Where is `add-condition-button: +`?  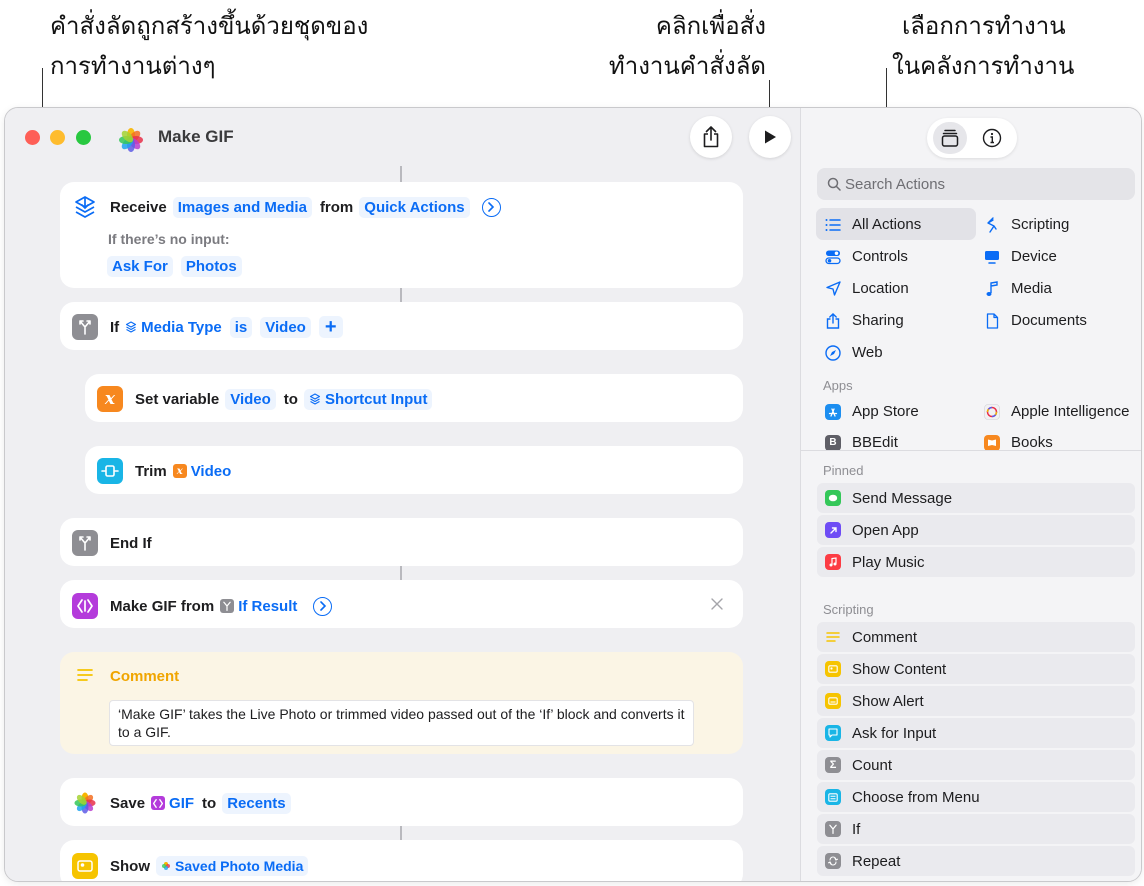
add-condition-button: + is located at coordinates (330, 327).